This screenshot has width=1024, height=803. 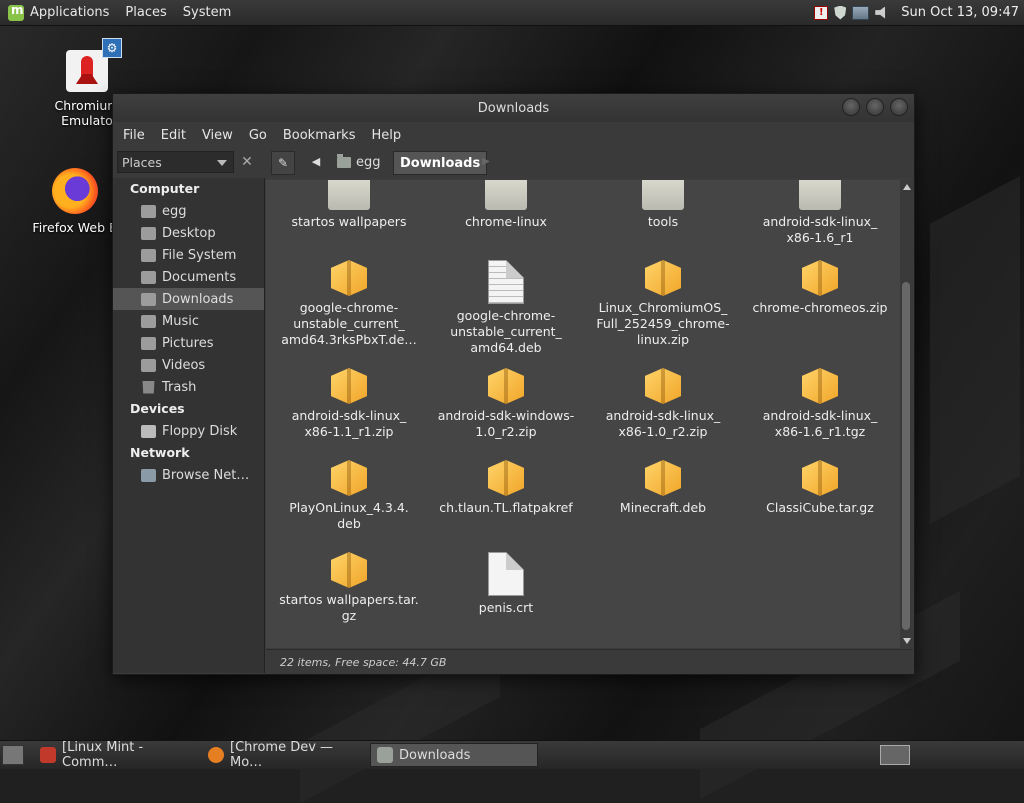 I want to click on window-title: Downloads, so click(x=513, y=108).